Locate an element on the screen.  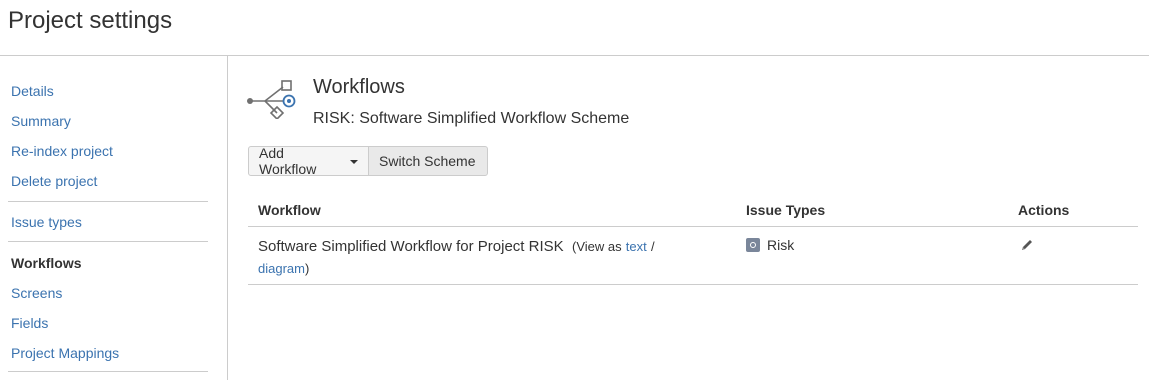
sidebar-item-delete: Delete project is located at coordinates (54, 181).